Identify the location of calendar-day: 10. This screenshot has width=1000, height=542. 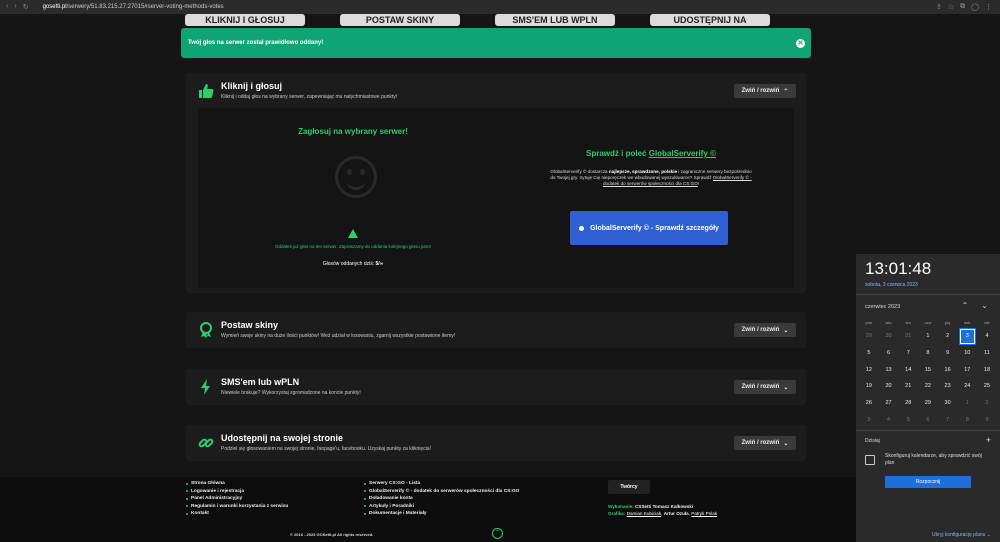
(967, 353).